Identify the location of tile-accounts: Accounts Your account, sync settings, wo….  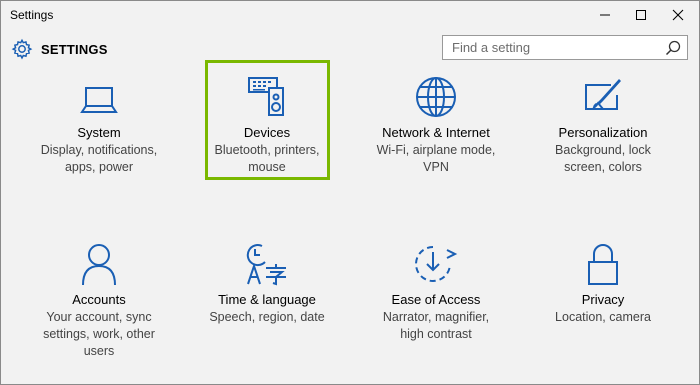
(99, 299).